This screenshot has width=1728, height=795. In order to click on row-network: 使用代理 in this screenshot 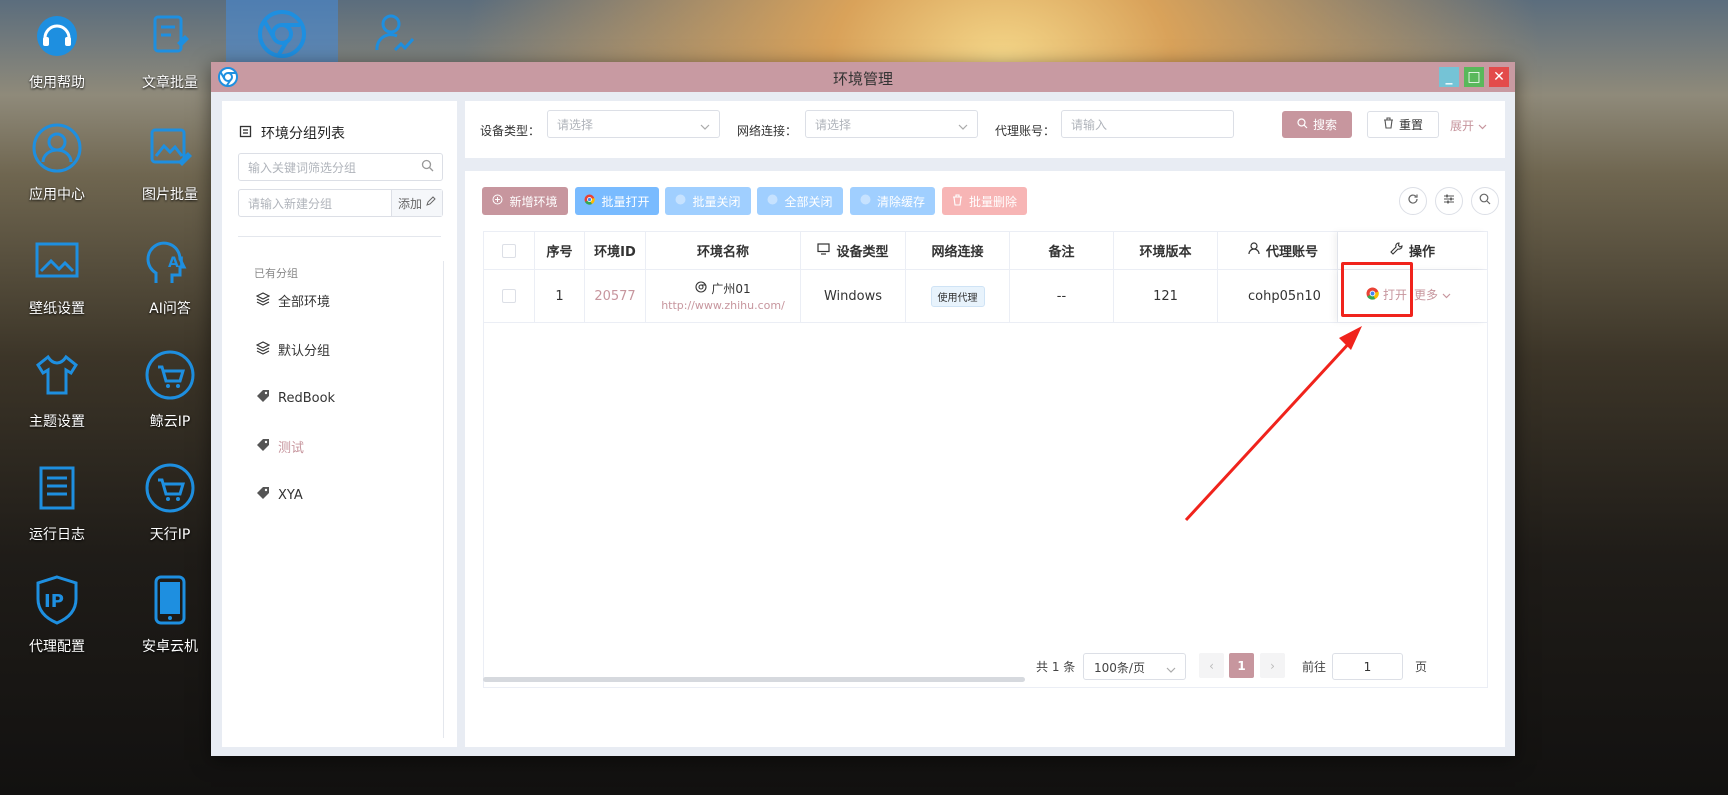, I will do `click(958, 296)`.